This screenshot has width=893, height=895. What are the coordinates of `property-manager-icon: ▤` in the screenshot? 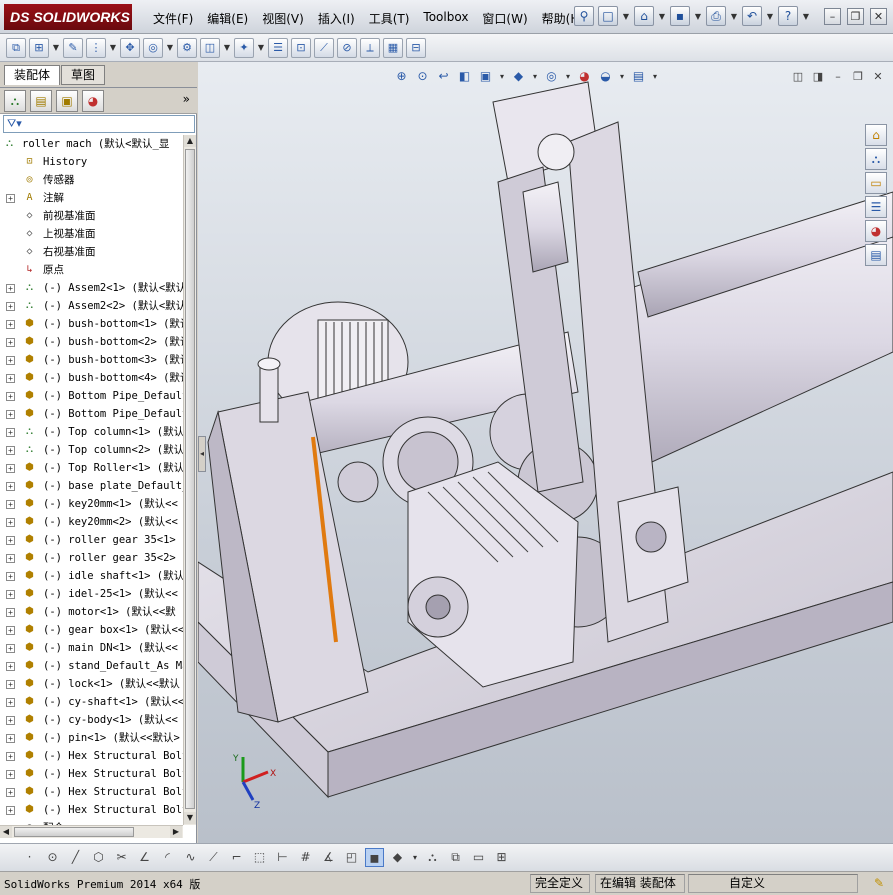 It's located at (41, 100).